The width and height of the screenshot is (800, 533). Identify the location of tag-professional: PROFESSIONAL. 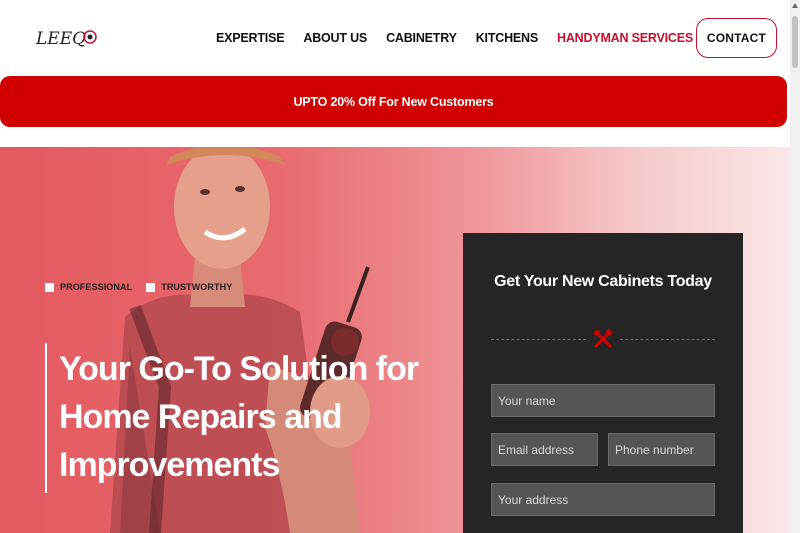
(88, 287).